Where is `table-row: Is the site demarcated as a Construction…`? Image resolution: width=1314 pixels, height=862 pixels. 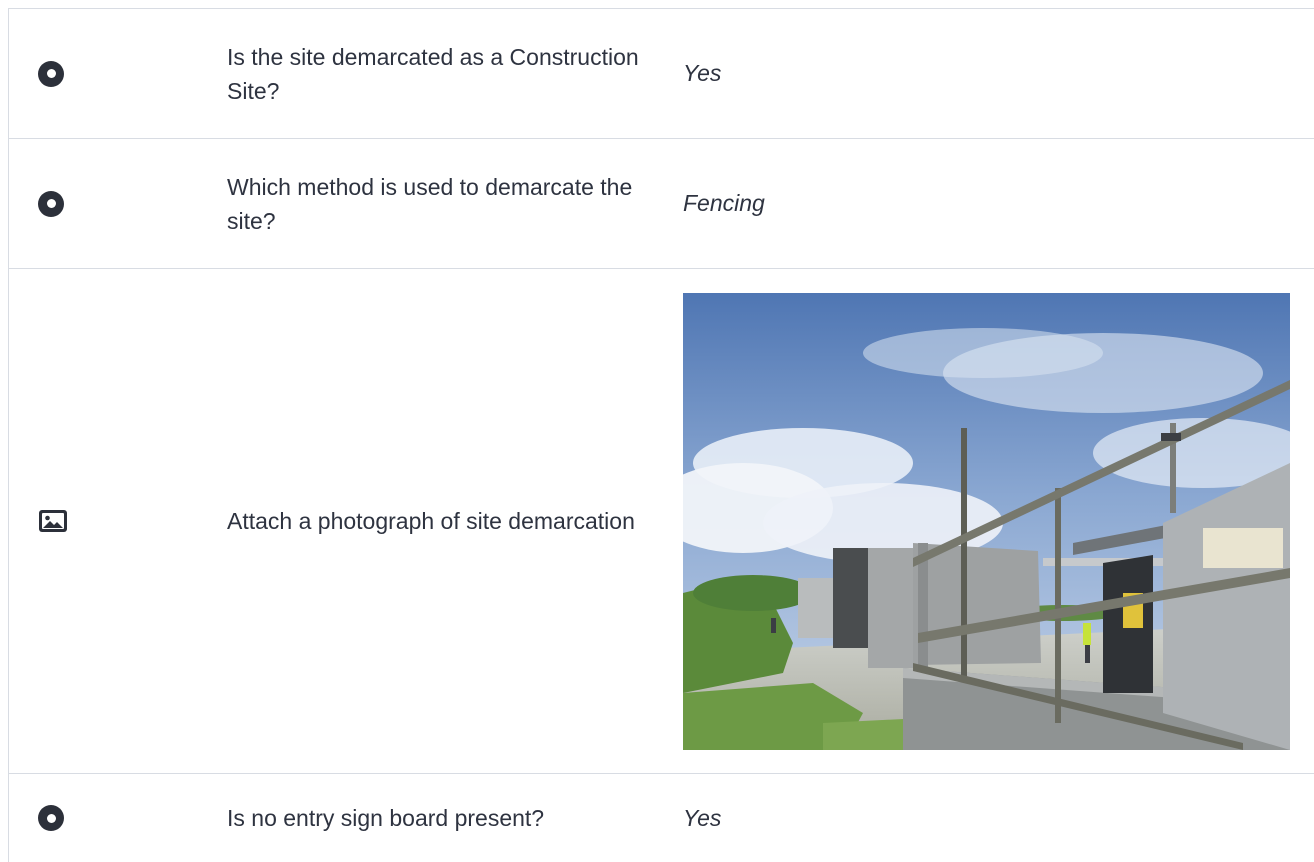
table-row: Is the site demarcated as a Construction… is located at coordinates (661, 74).